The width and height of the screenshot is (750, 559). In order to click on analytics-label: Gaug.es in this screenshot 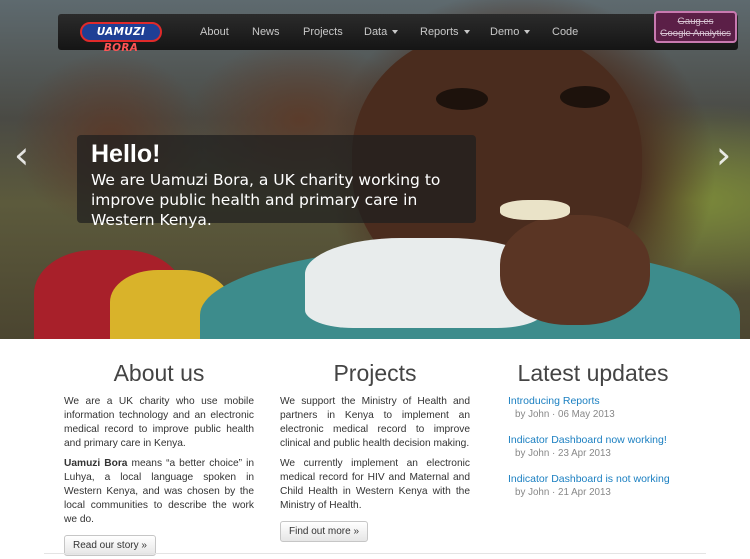, I will do `click(695, 21)`.